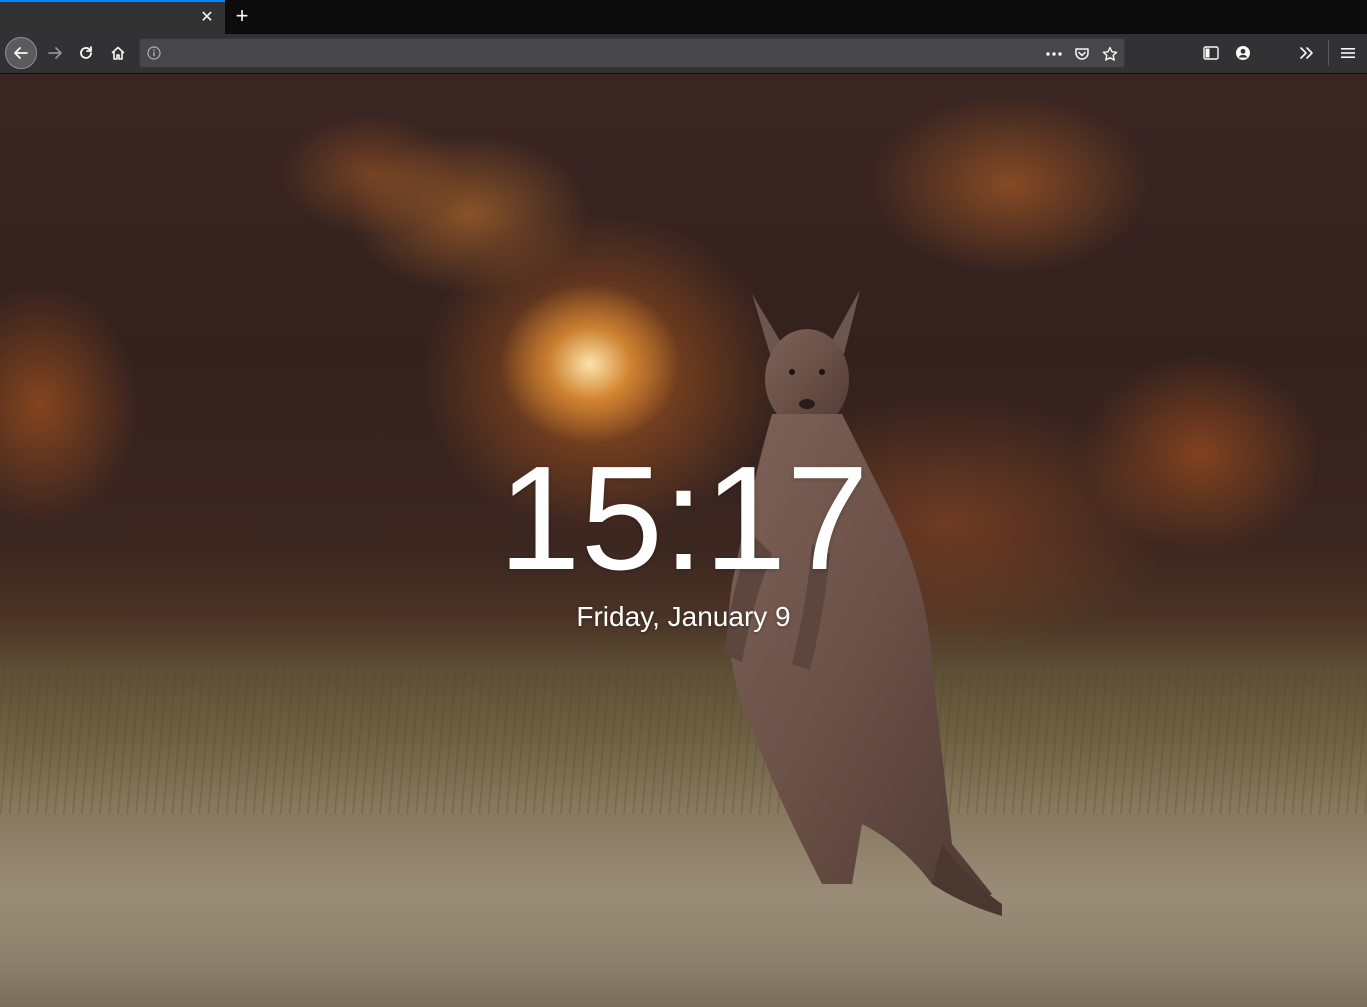  I want to click on toolbar-divider, so click(1328, 53).